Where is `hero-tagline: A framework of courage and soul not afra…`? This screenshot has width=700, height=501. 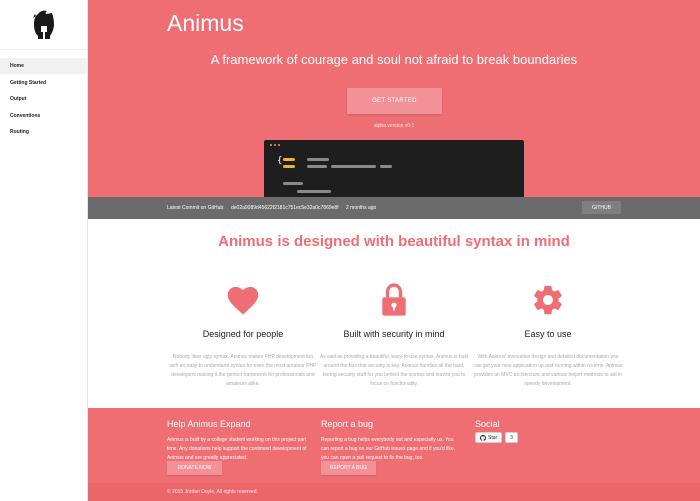
hero-tagline: A framework of courage and soul not afra… is located at coordinates (394, 59).